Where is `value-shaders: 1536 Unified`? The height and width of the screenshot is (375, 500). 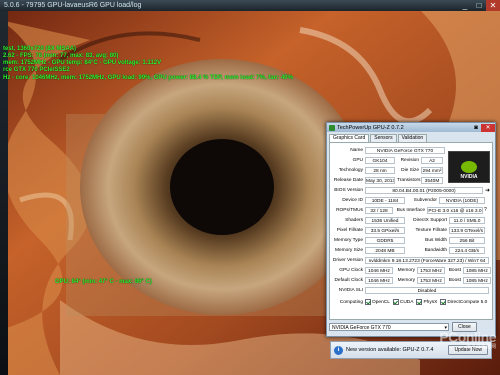
value-shaders: 1536 Unified is located at coordinates (385, 220).